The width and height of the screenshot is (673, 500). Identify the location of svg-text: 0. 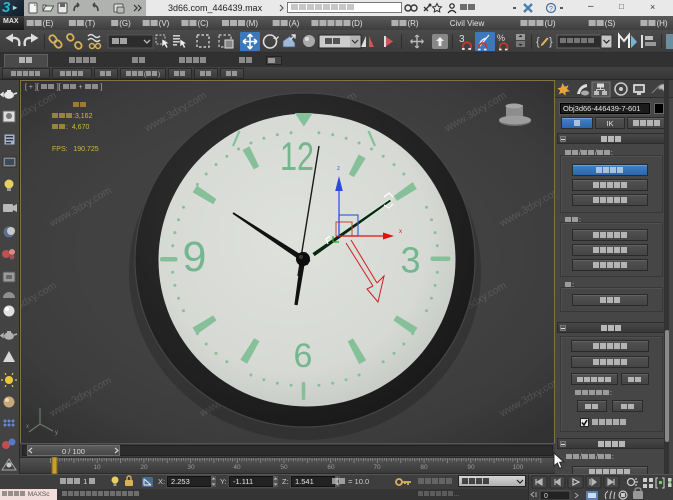
(546, 496).